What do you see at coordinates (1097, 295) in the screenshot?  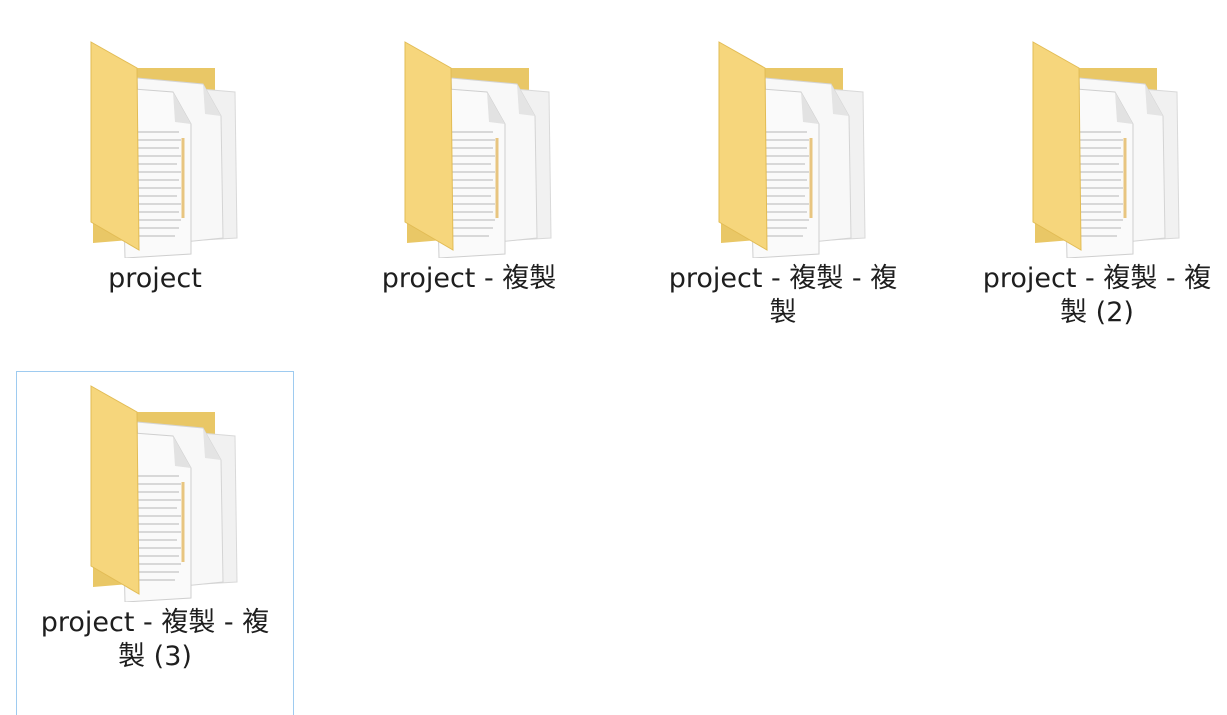 I see `folder-name-label: project - 複製 - 複製 (2)` at bounding box center [1097, 295].